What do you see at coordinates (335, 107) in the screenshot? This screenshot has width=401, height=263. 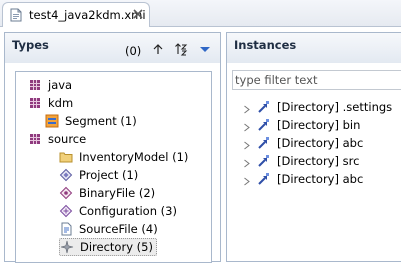 I see `instance-label: [Directory] .settings` at bounding box center [335, 107].